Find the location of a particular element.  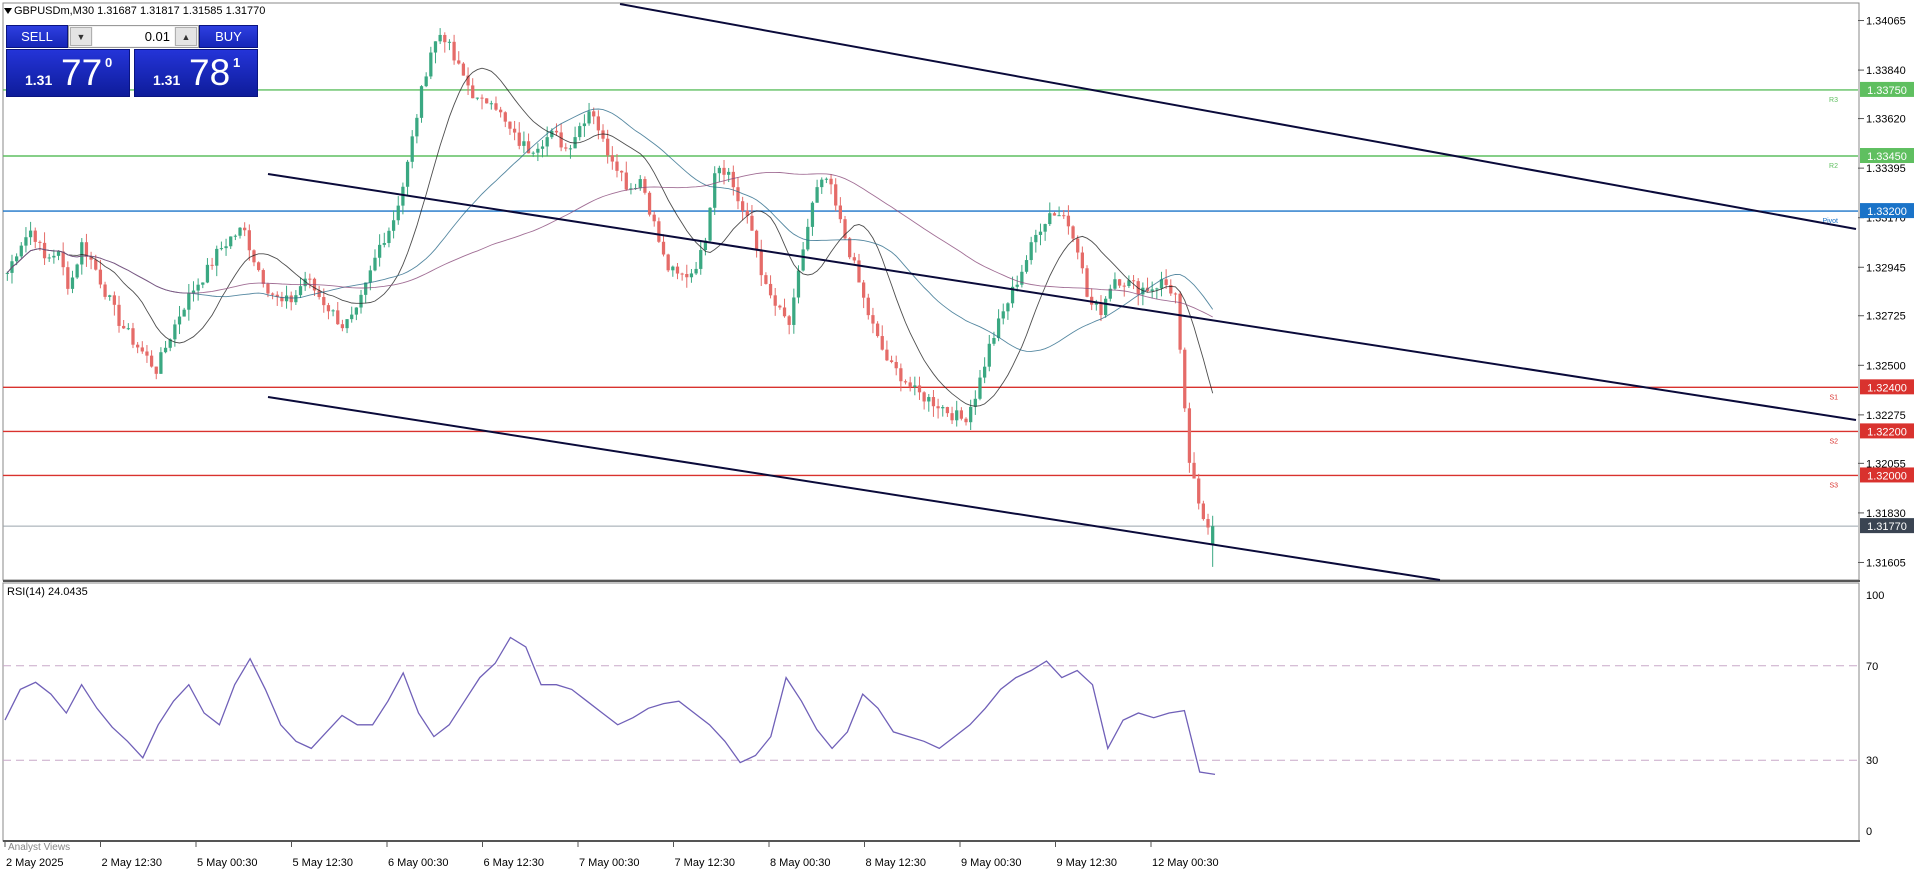

price-tick-label: 1.32945 is located at coordinates (1886, 268).